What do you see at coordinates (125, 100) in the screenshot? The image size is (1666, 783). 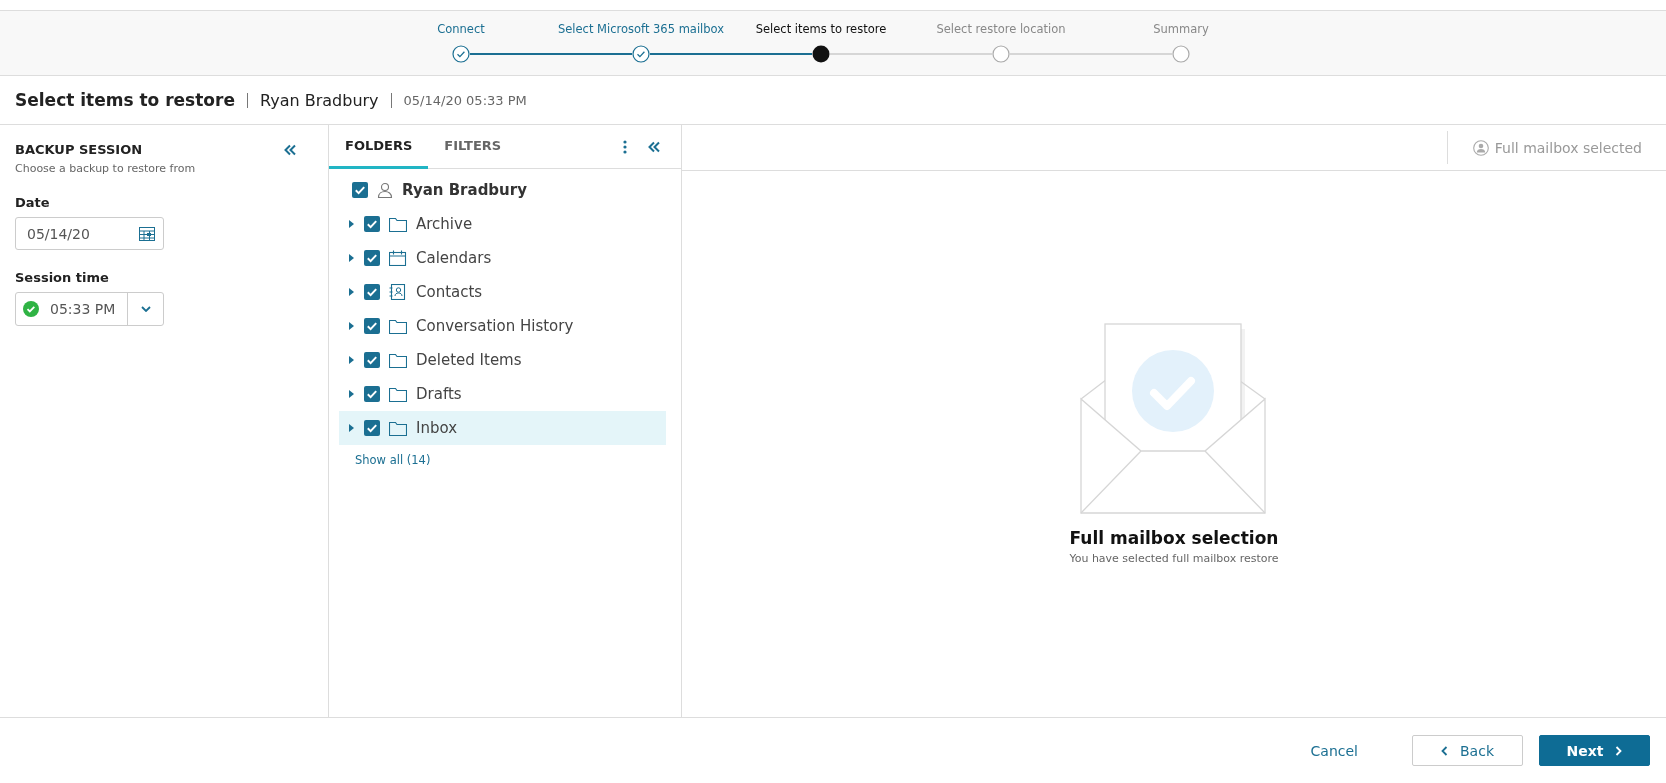 I see `page-title: Select items to restore` at bounding box center [125, 100].